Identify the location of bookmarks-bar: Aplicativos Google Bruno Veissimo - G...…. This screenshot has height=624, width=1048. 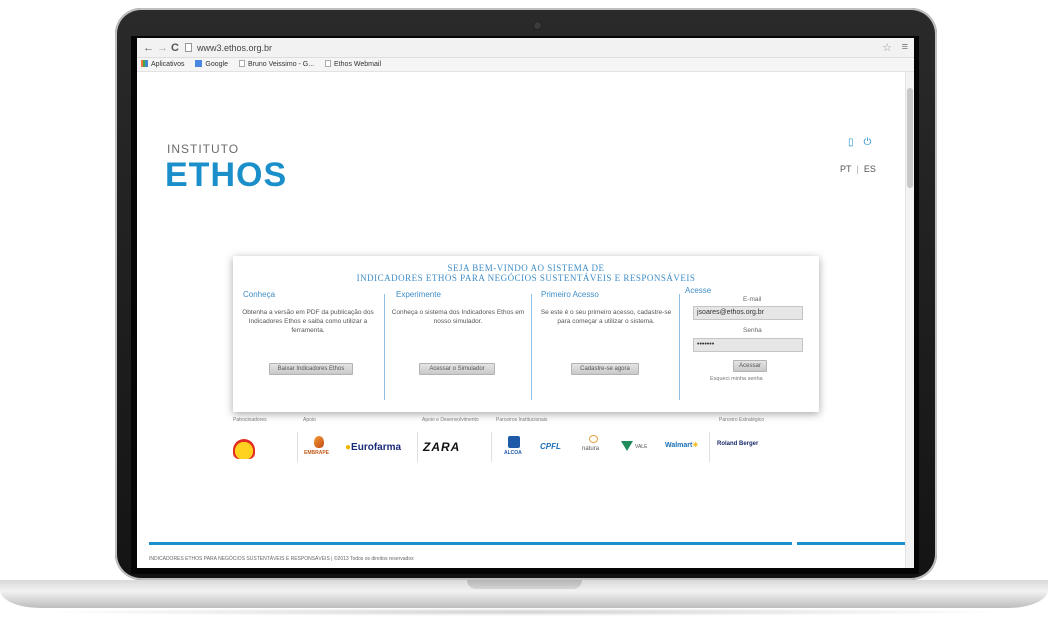
(525, 65).